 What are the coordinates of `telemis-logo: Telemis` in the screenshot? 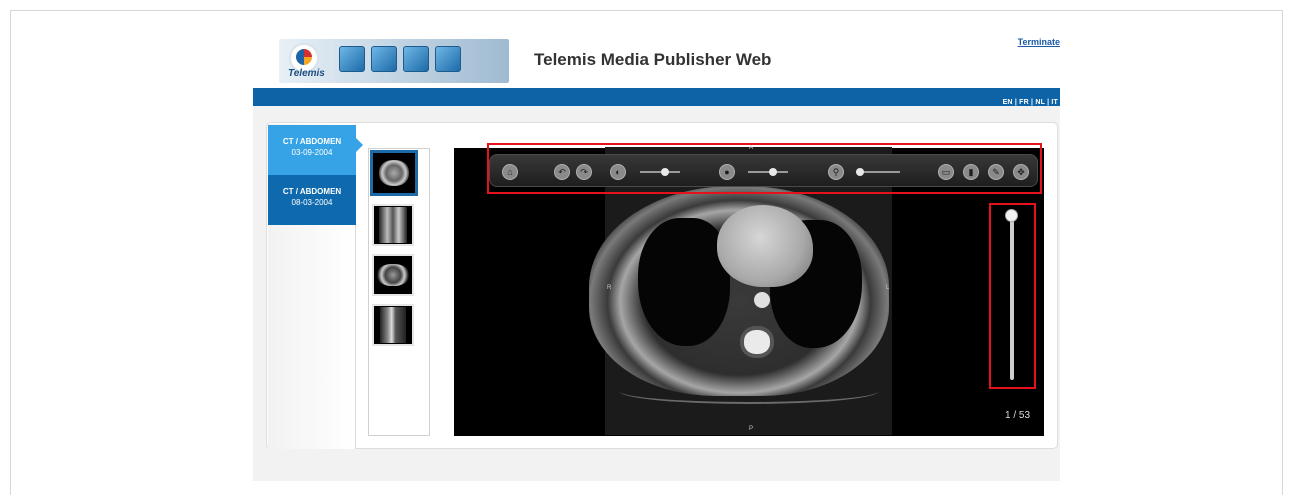 It's located at (394, 61).